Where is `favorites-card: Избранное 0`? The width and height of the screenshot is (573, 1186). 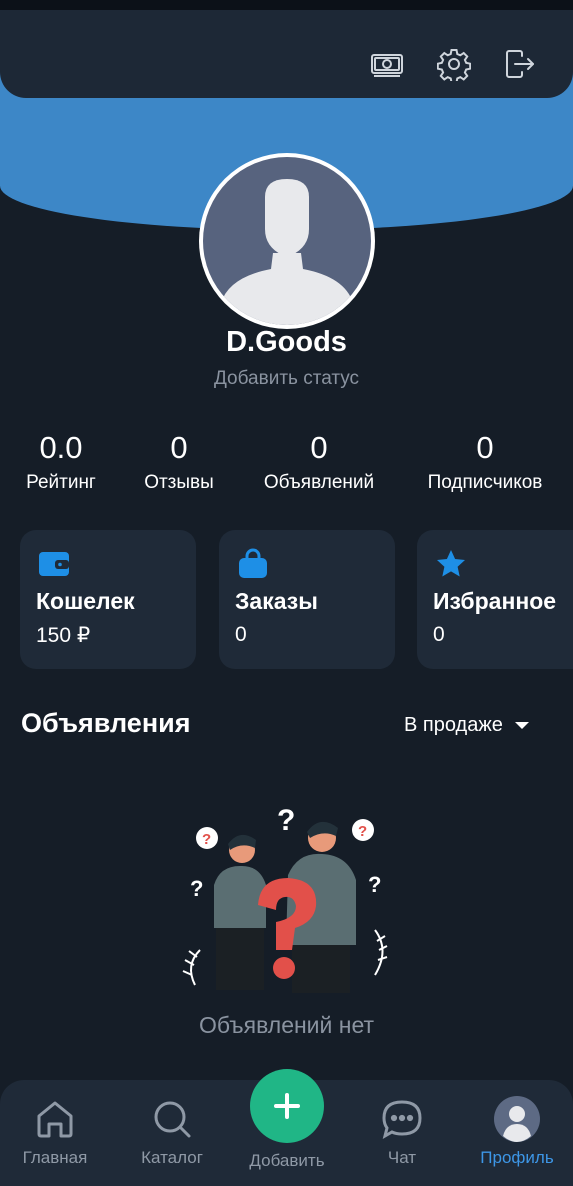 favorites-card: Избранное 0 is located at coordinates (495, 599).